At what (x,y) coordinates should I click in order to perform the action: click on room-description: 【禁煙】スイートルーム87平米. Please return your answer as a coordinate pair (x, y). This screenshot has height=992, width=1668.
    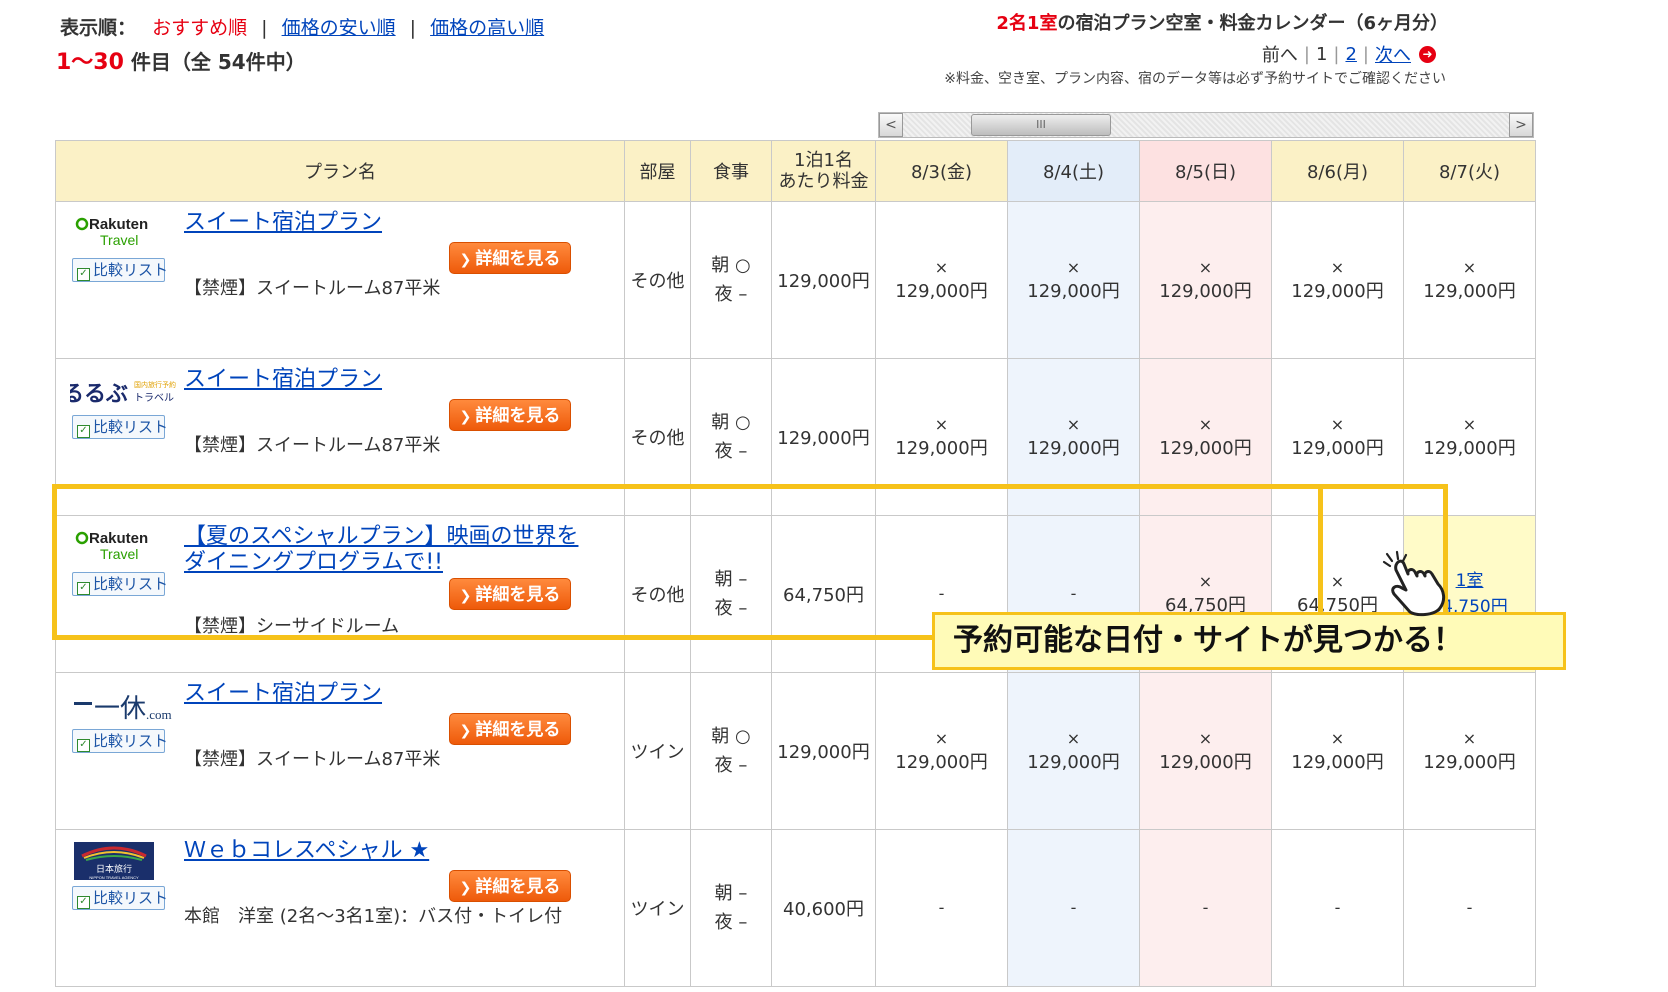
    Looking at the image, I should click on (312, 759).